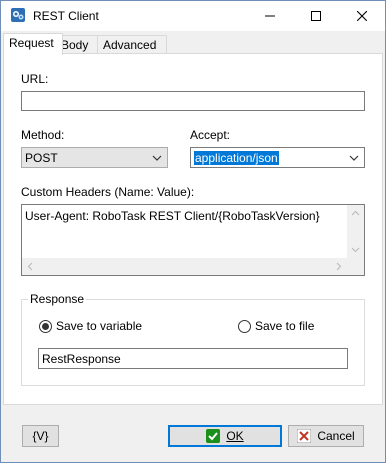 The image size is (386, 463). What do you see at coordinates (225, 436) in the screenshot?
I see `ok-button: OK` at bounding box center [225, 436].